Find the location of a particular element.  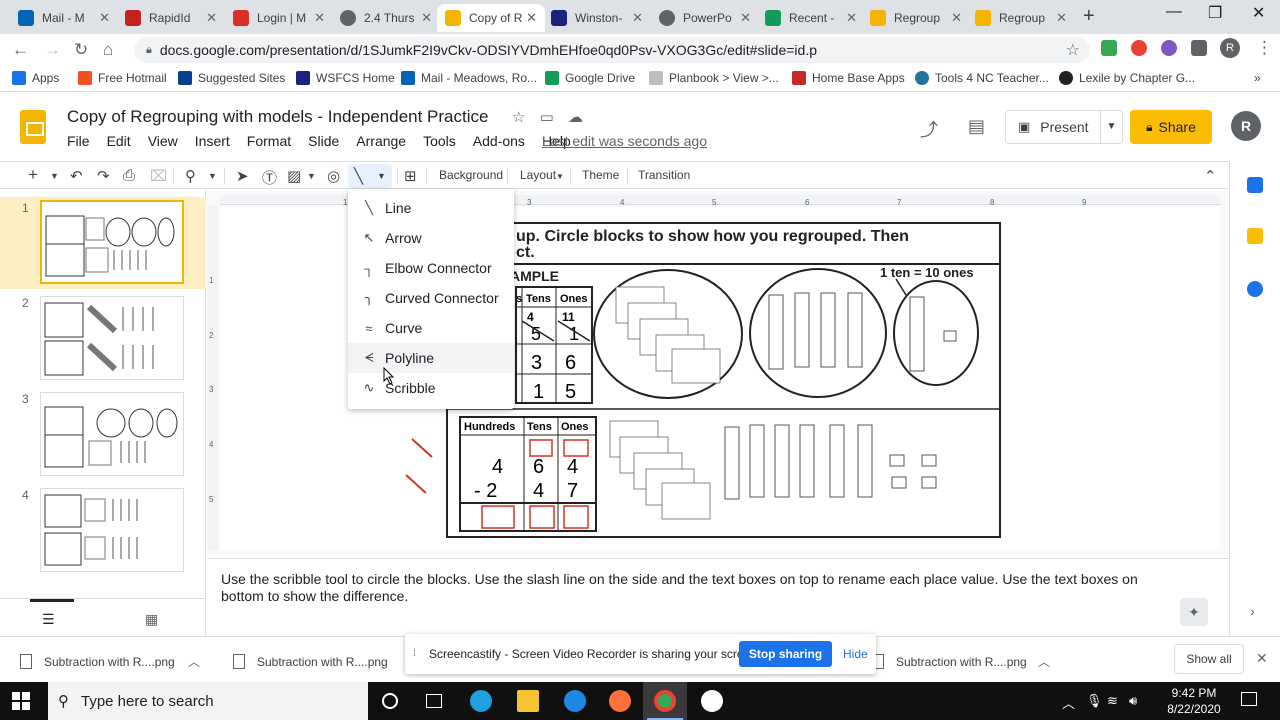

browser-tab: 2.4 Thurs ✕ is located at coordinates (386, 18).